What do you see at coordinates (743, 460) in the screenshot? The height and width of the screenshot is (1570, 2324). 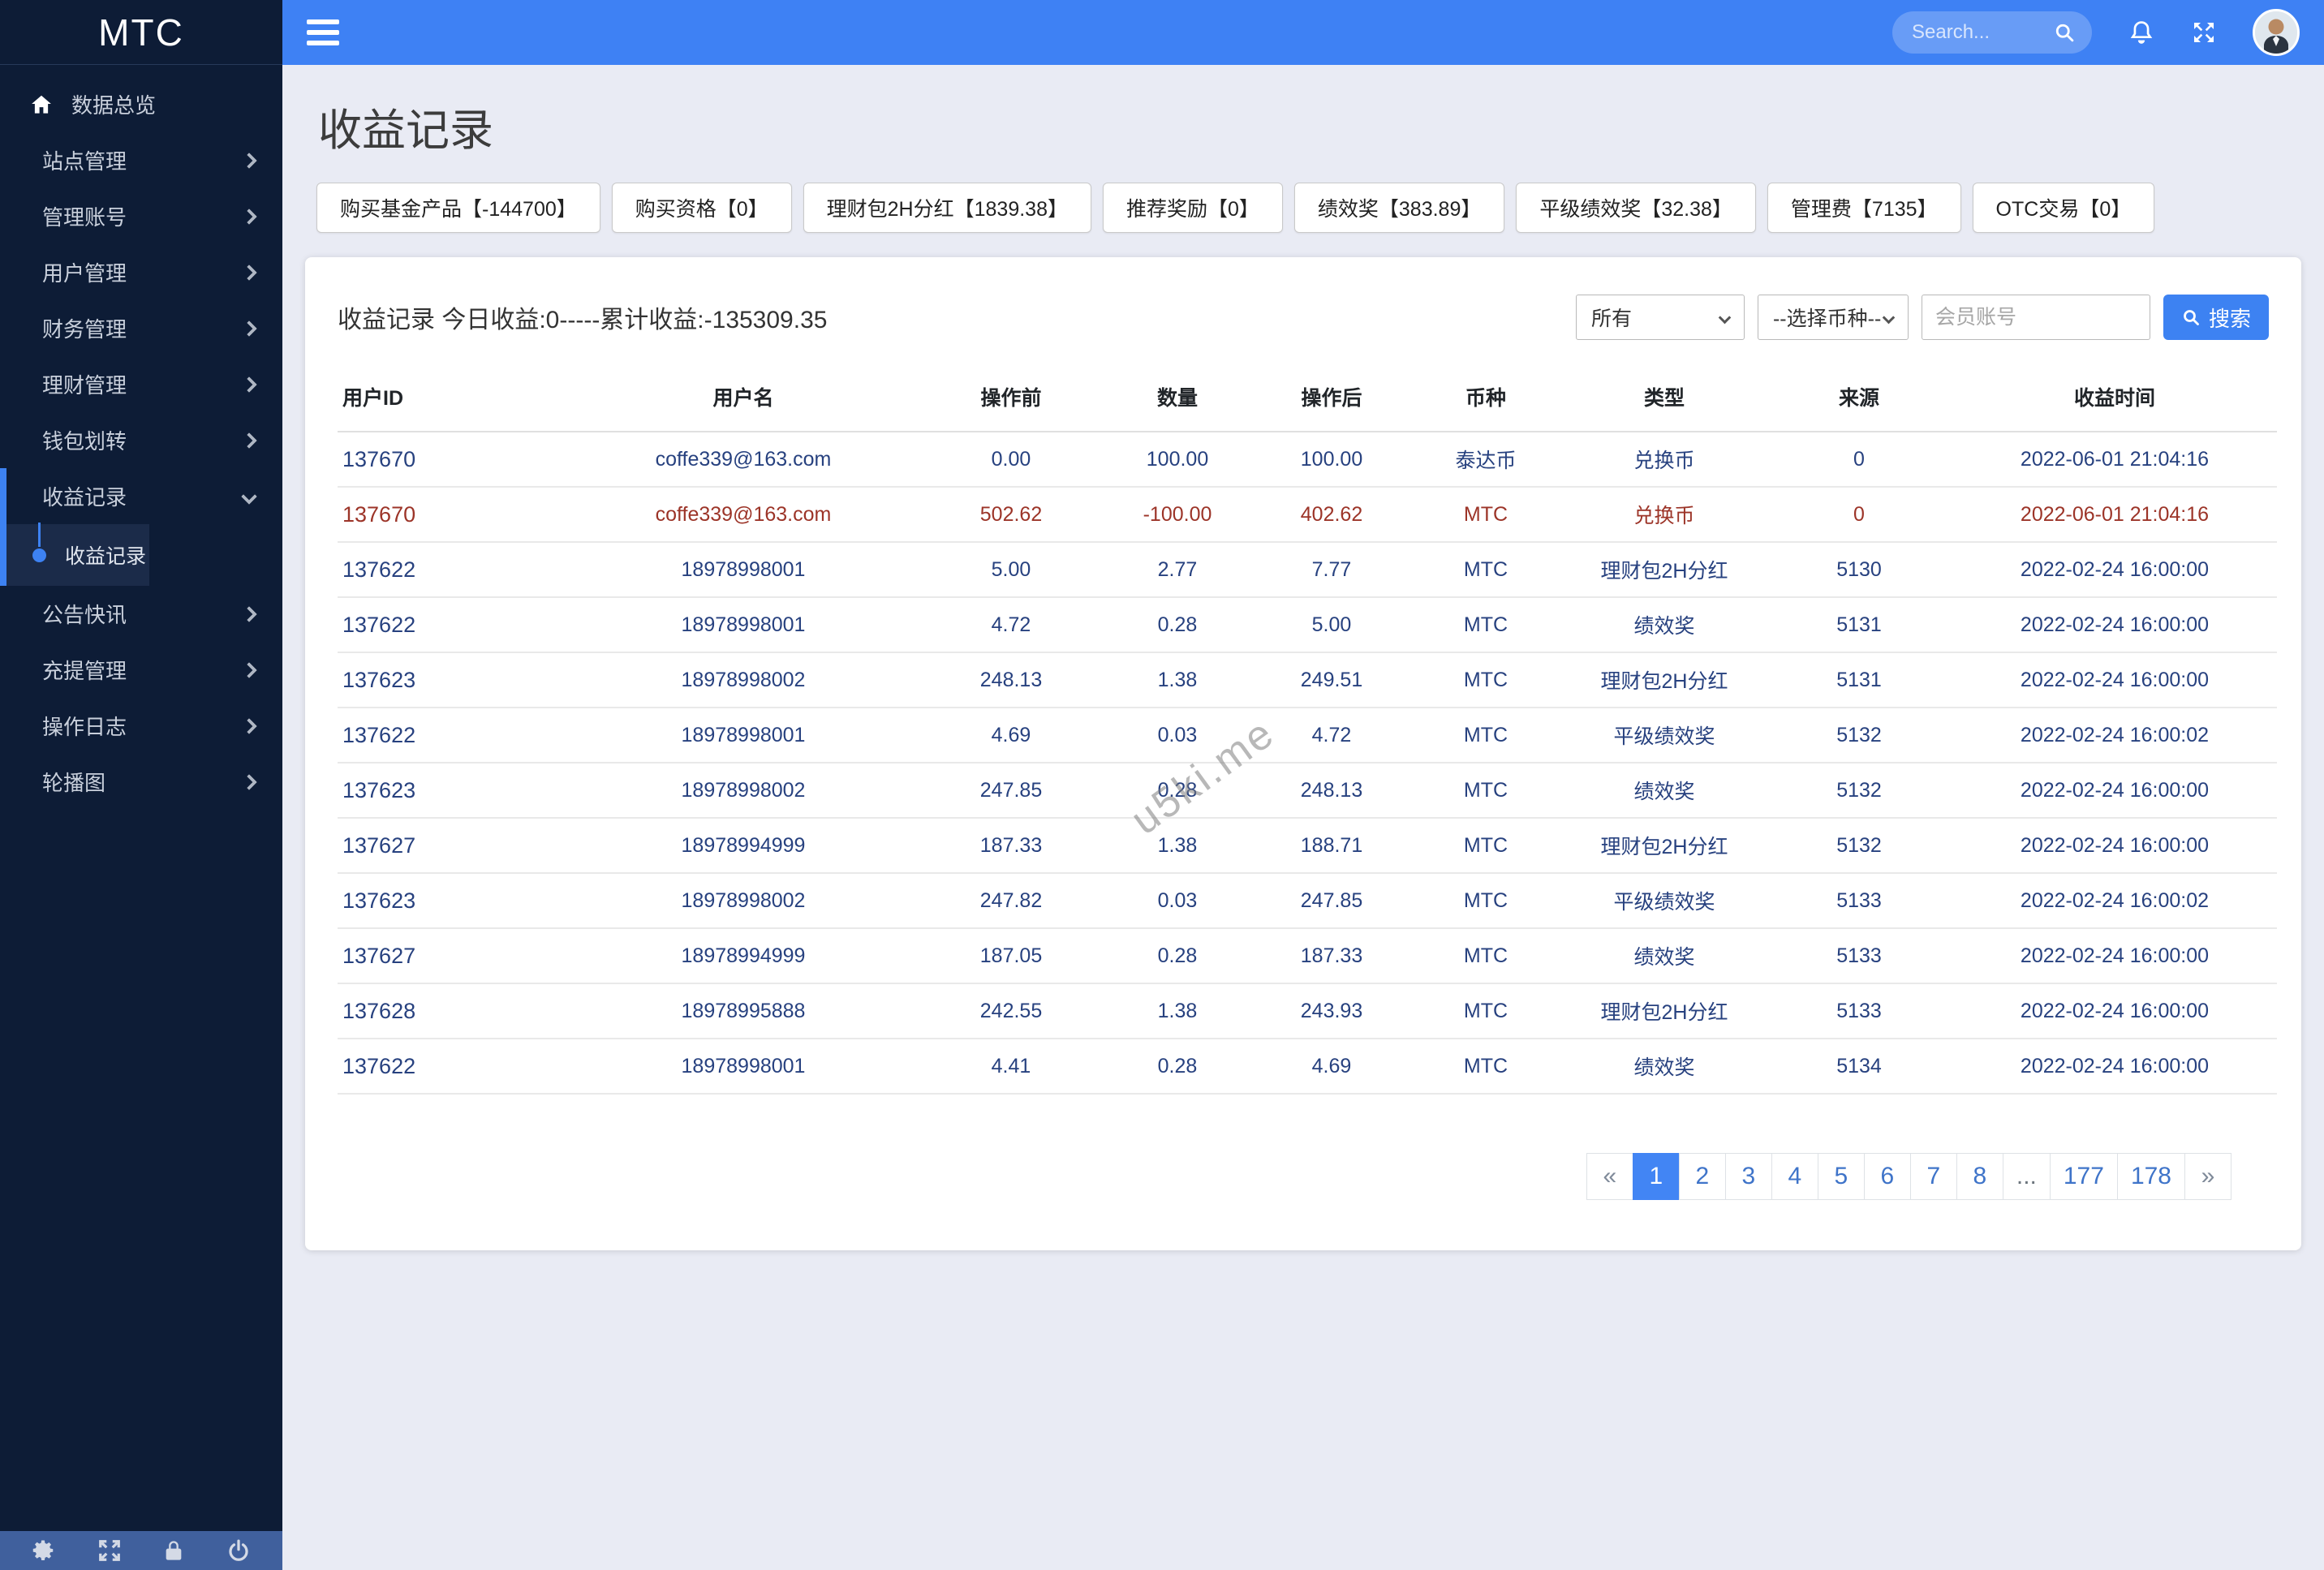 I see `table-cell: coffe339@163.com` at bounding box center [743, 460].